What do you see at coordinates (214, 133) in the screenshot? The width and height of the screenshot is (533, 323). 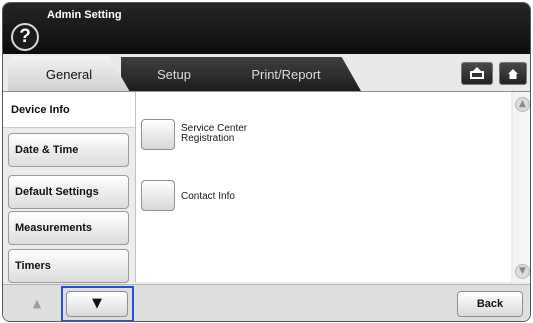 I see `service-center-registration-label: Service Center Registration` at bounding box center [214, 133].